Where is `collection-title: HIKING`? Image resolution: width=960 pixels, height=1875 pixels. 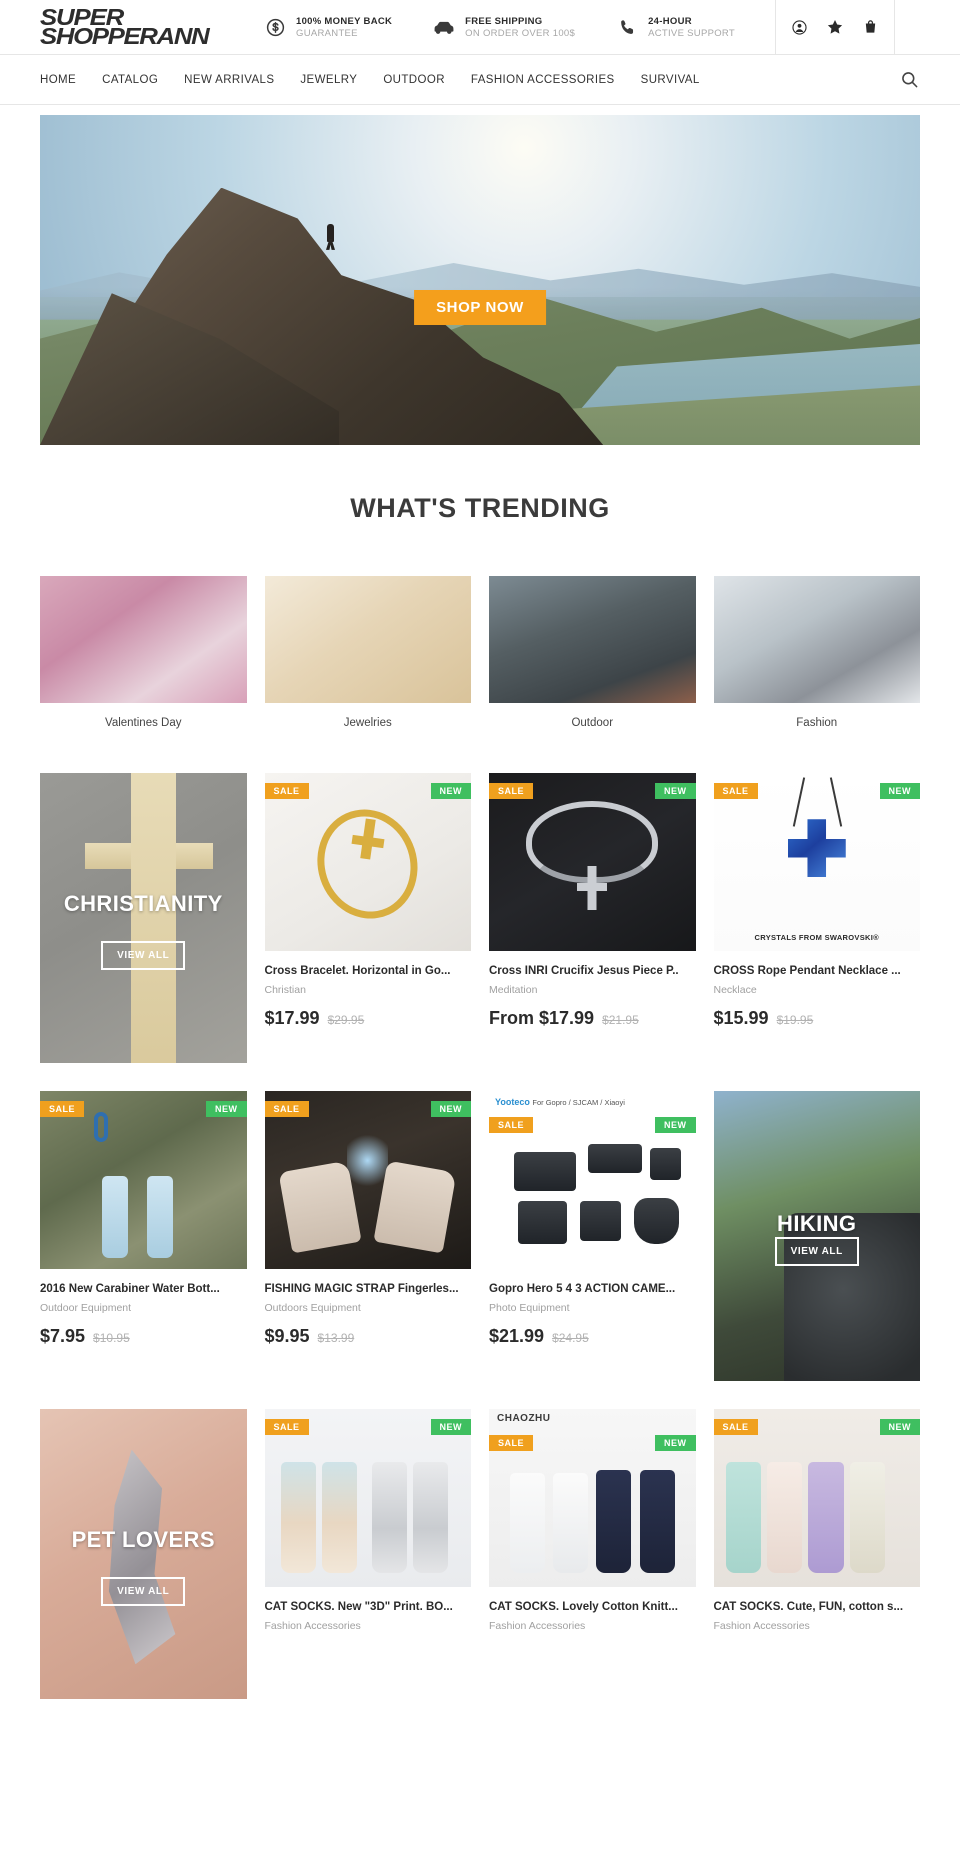 collection-title: HIKING is located at coordinates (817, 1223).